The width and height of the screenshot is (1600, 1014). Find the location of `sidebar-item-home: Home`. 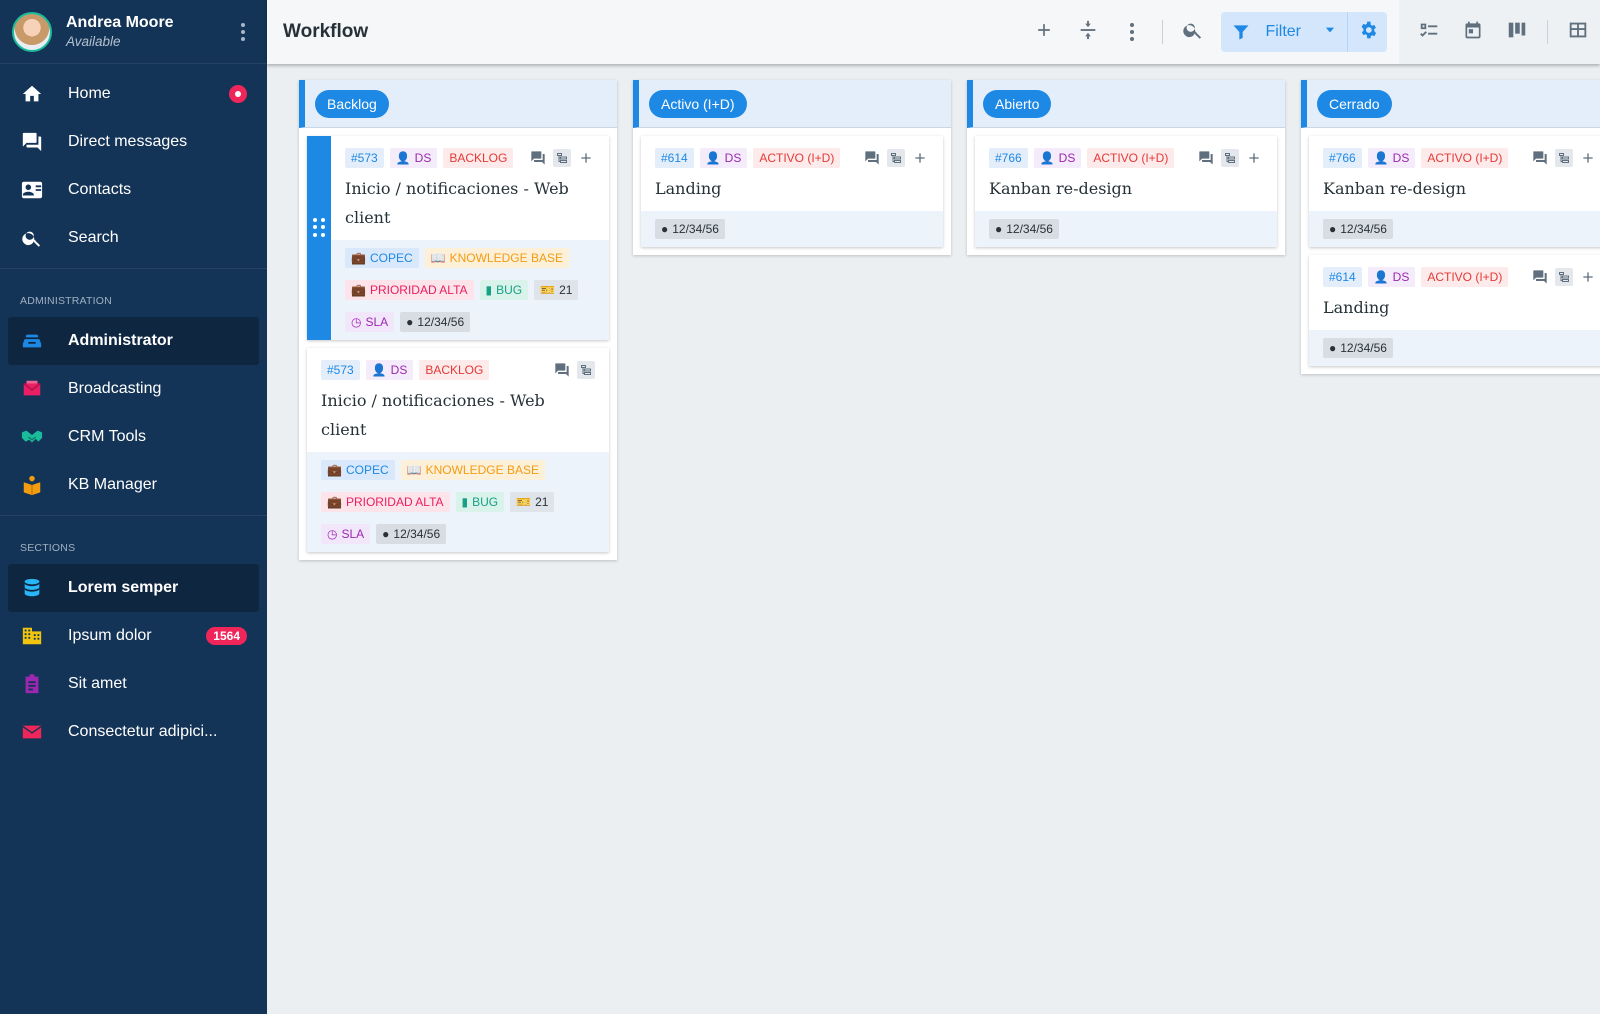

sidebar-item-home: Home is located at coordinates (133, 94).